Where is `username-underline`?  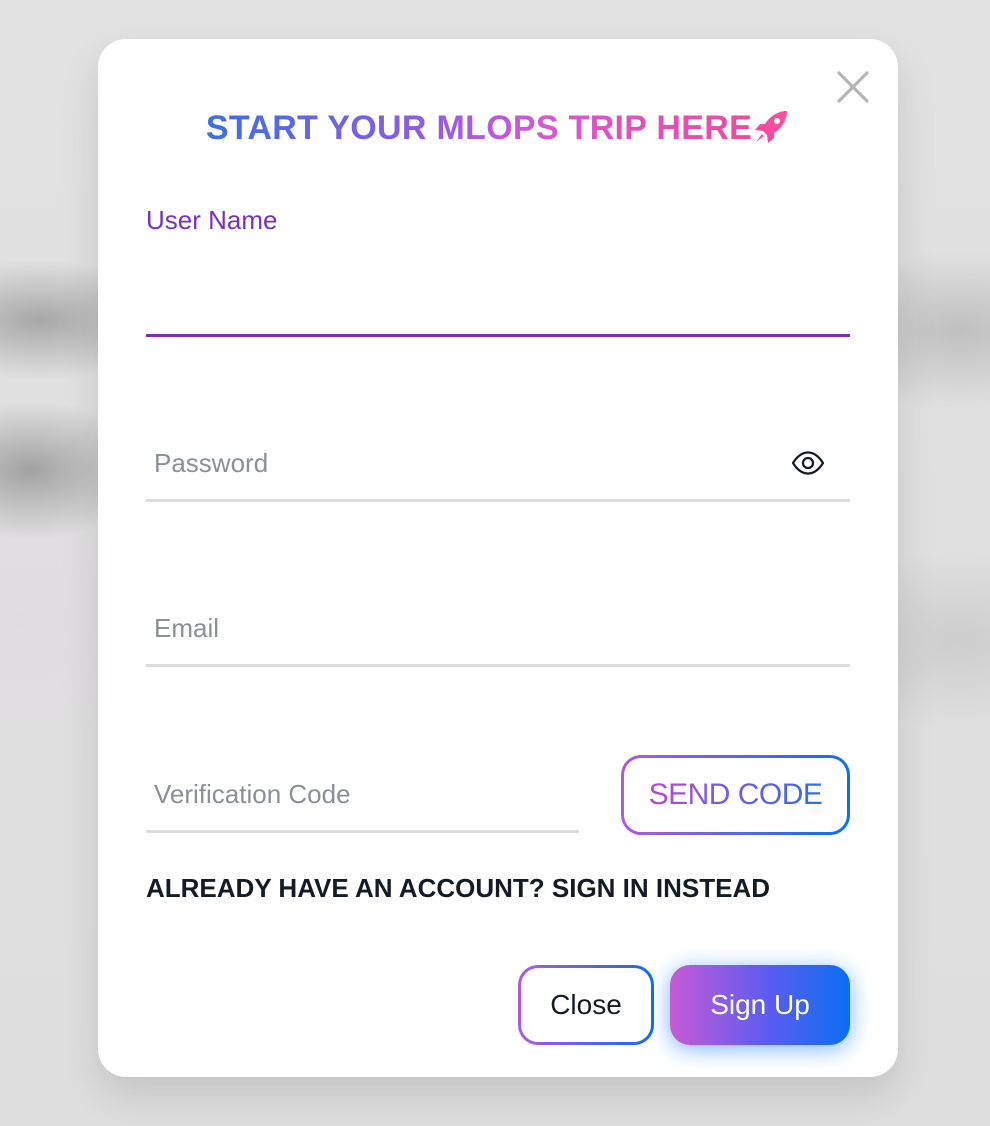
username-underline is located at coordinates (498, 335).